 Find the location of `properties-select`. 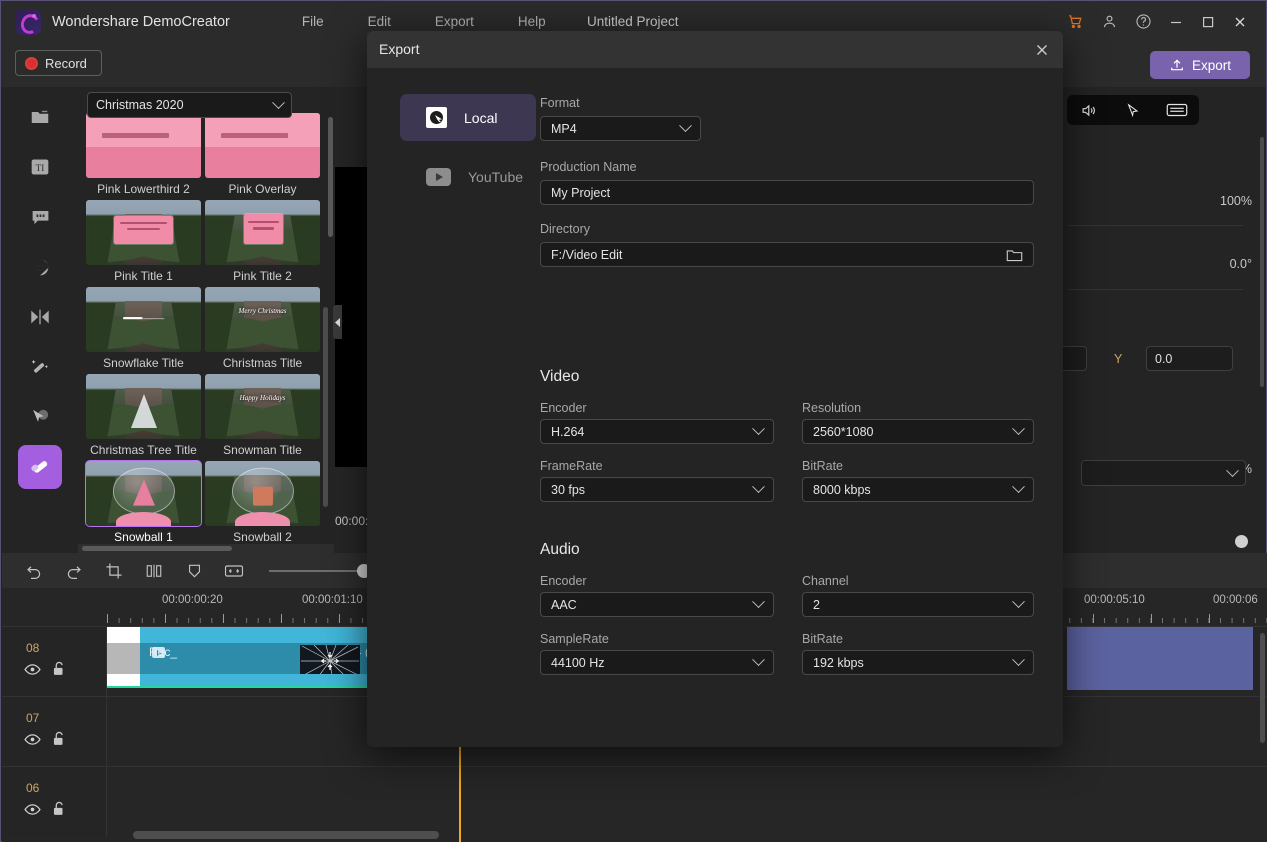

properties-select is located at coordinates (1163, 473).